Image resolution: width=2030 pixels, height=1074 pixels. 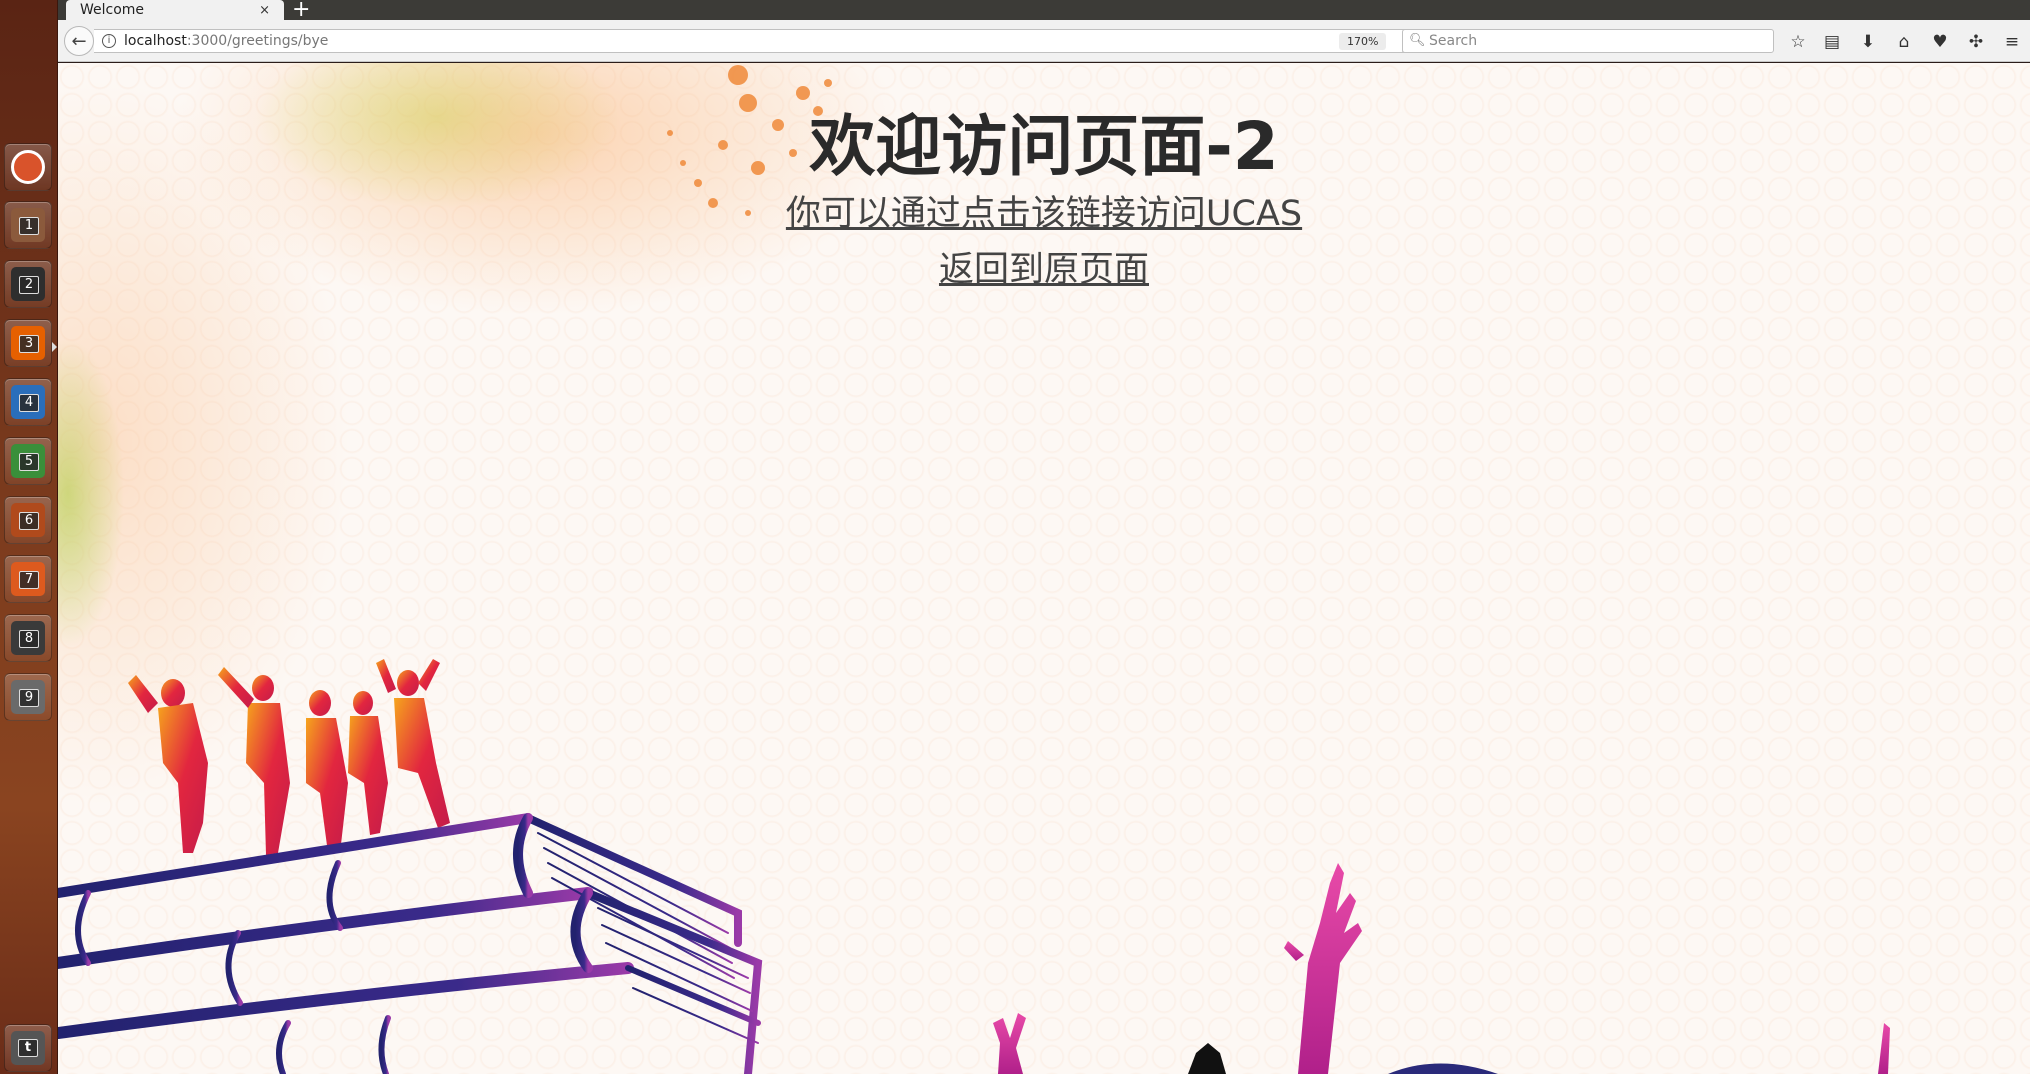 What do you see at coordinates (1798, 42) in the screenshot?
I see `bookmark-star-icon: ☆` at bounding box center [1798, 42].